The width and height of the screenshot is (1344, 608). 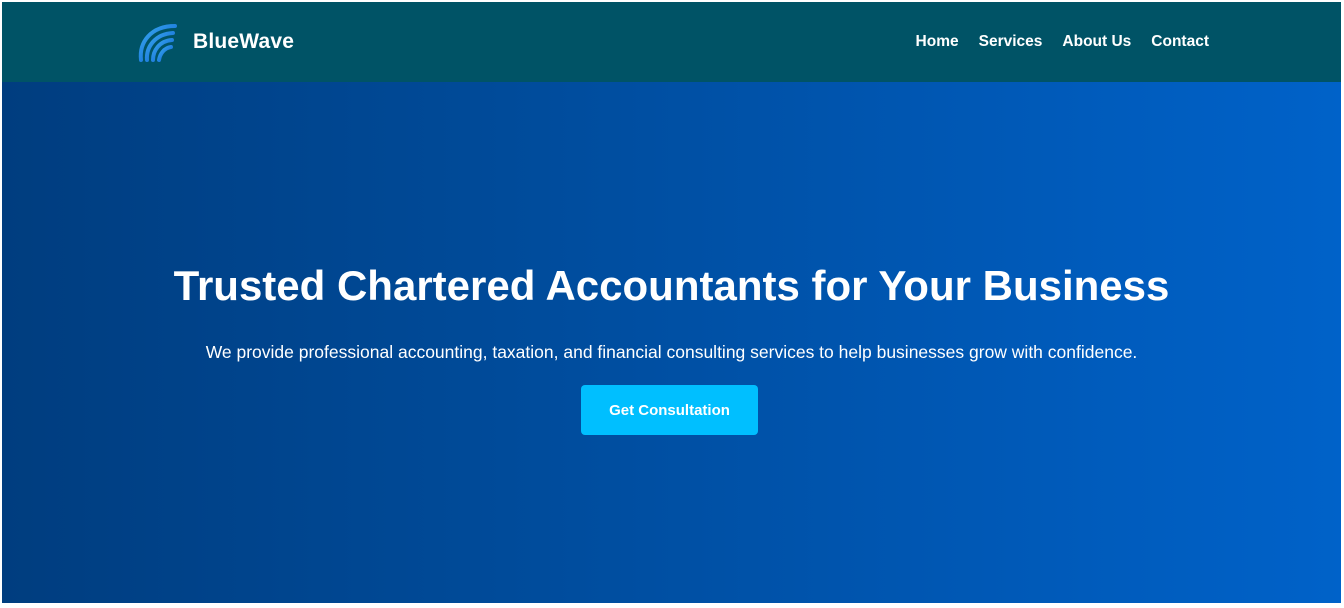 What do you see at coordinates (1096, 41) in the screenshot?
I see `nav-link-about-us: About Us` at bounding box center [1096, 41].